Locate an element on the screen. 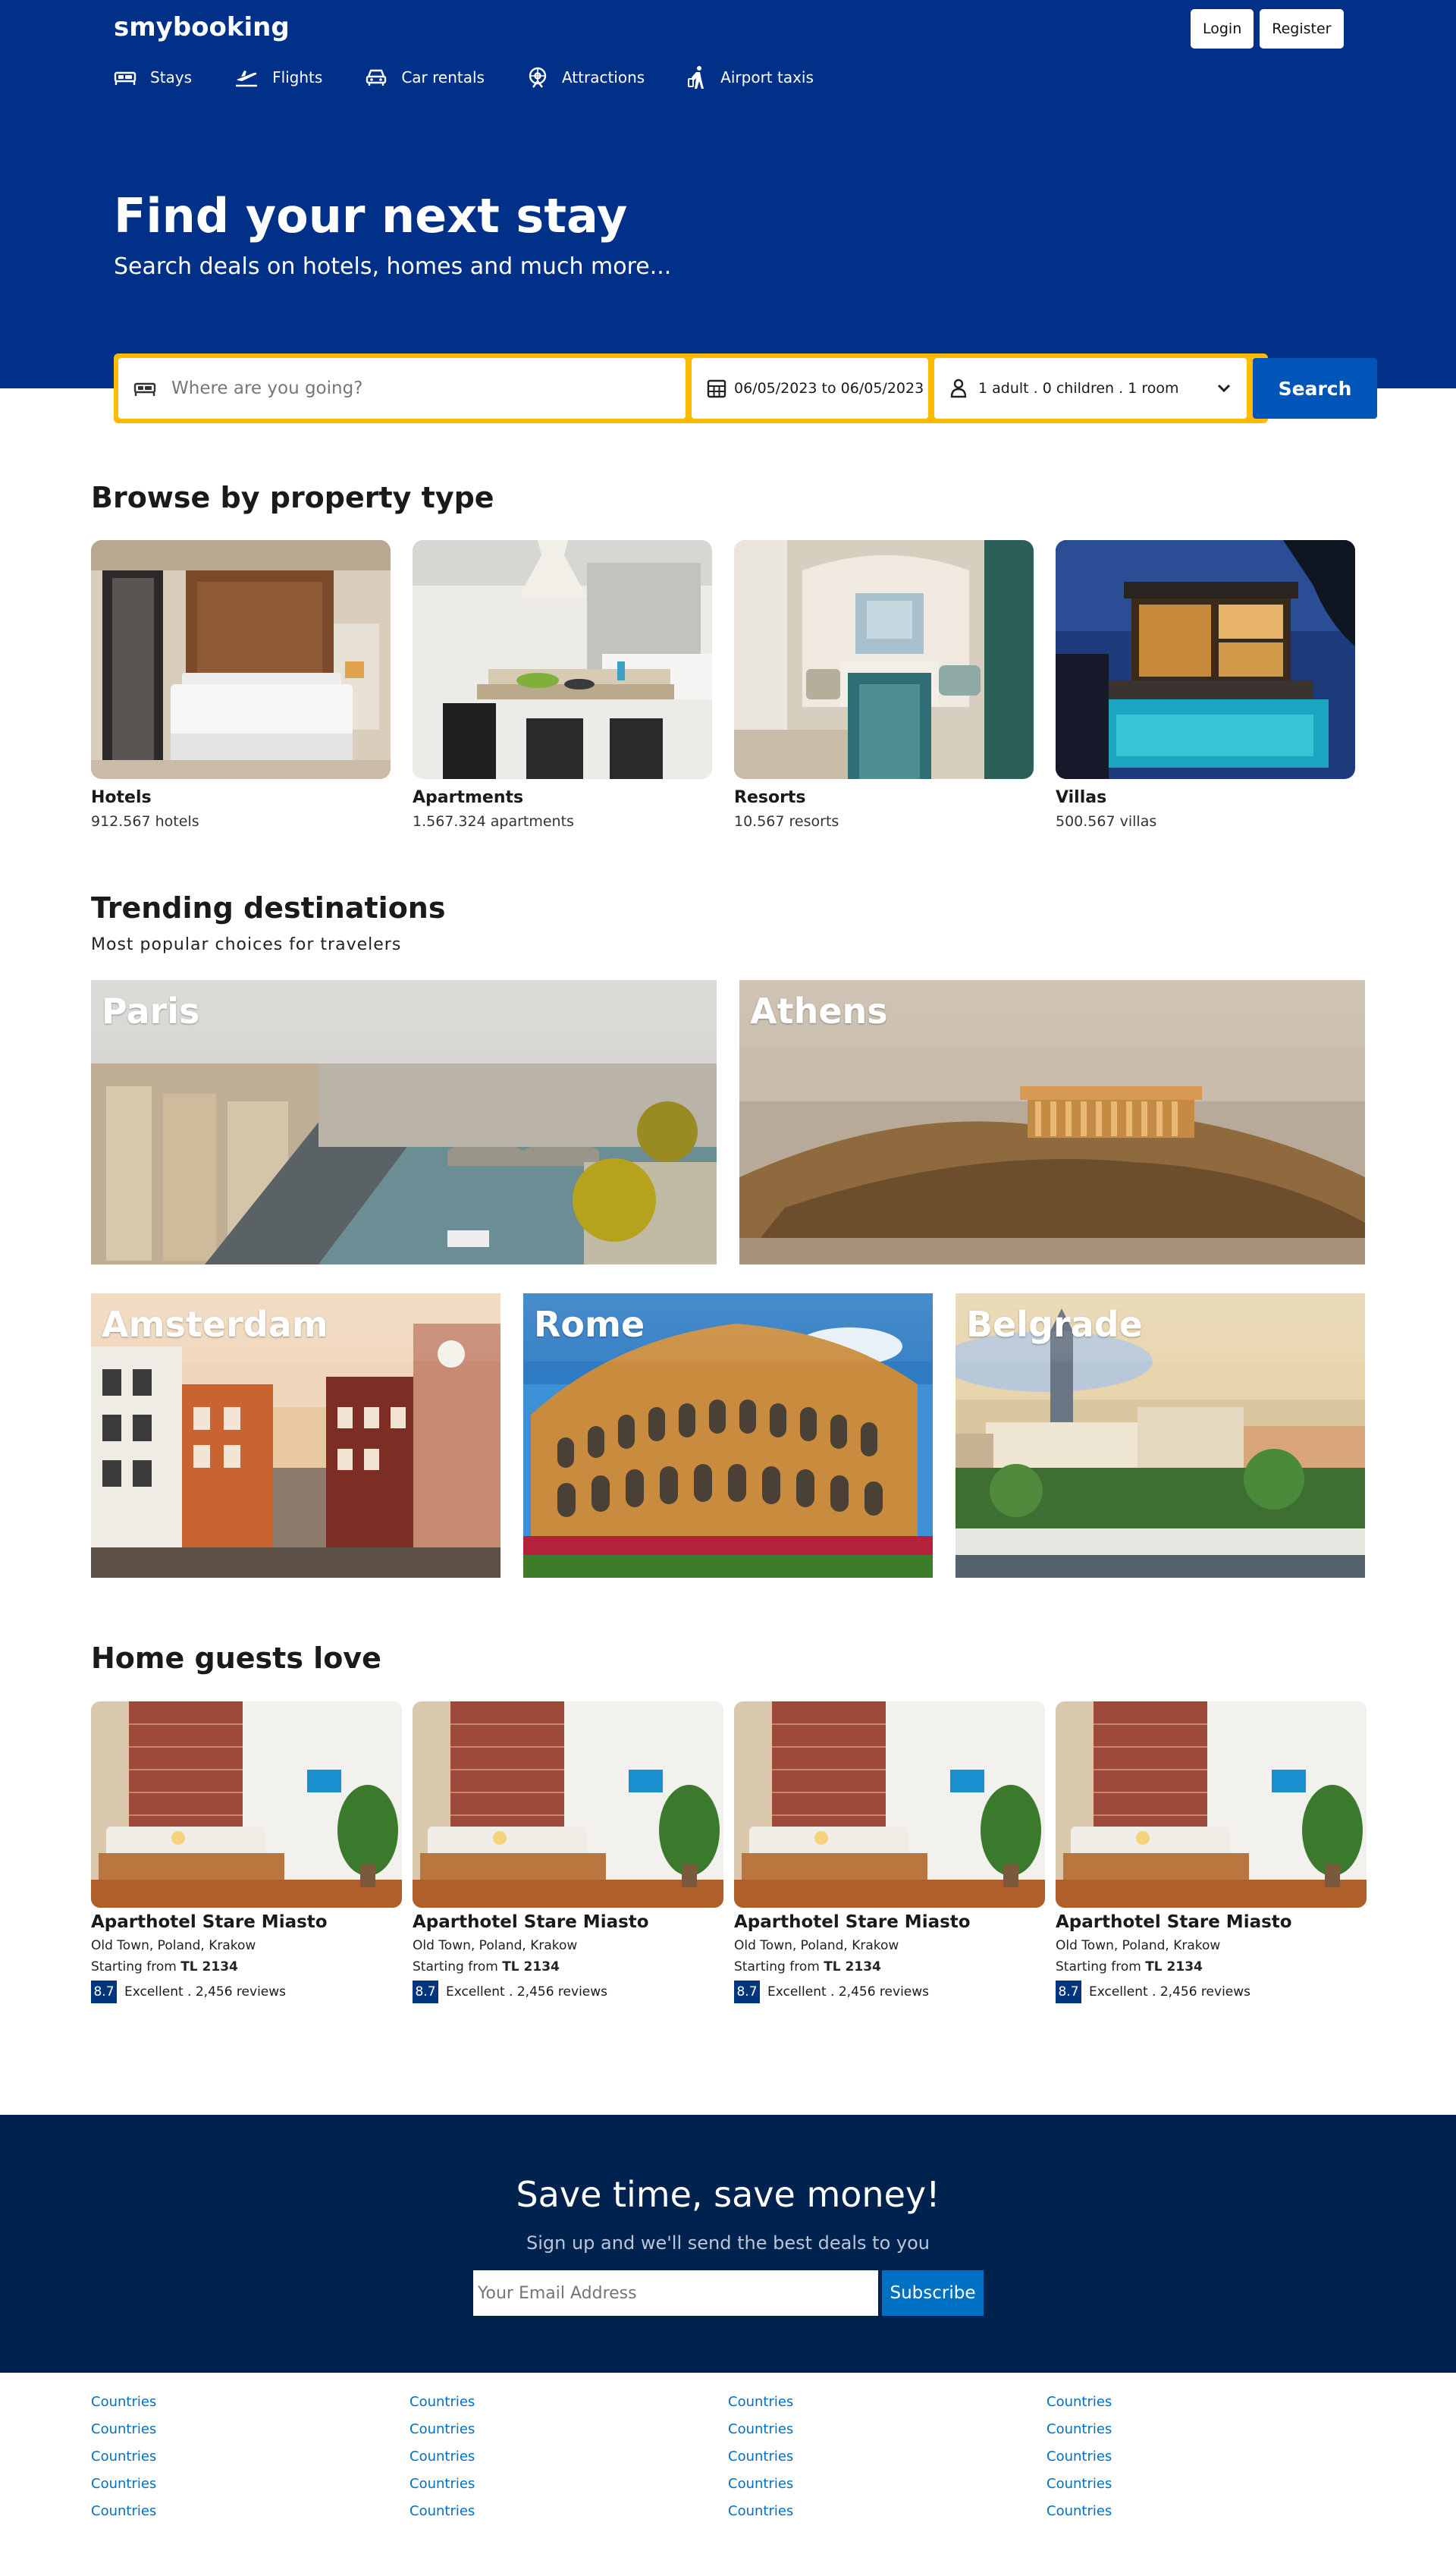  destination-card-athens: Athens is located at coordinates (1052, 1122).